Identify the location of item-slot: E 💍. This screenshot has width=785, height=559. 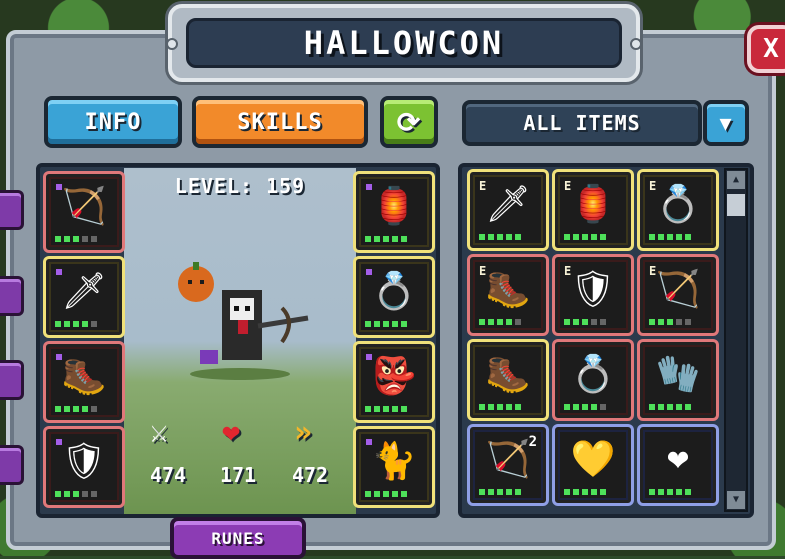
(678, 210).